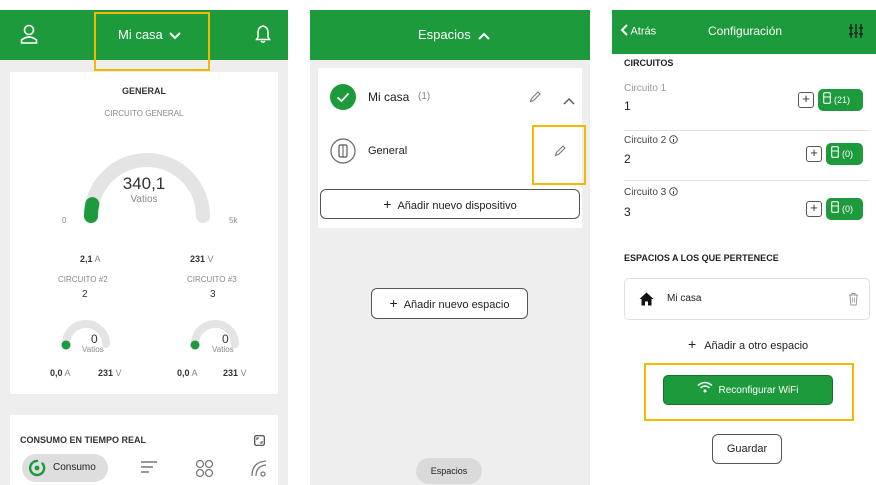 This screenshot has width=876, height=485. I want to click on circuit2-count: (0), so click(847, 154).